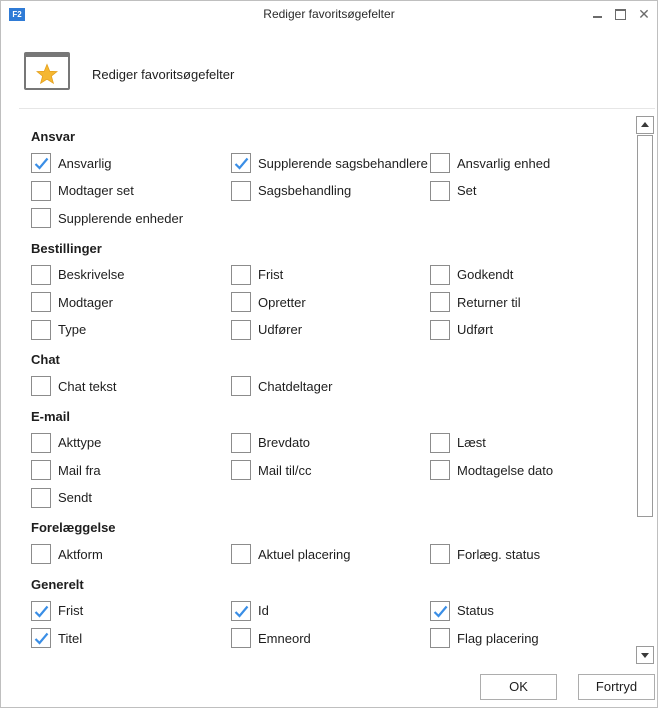  I want to click on checkbox-item: Læst, so click(458, 442).